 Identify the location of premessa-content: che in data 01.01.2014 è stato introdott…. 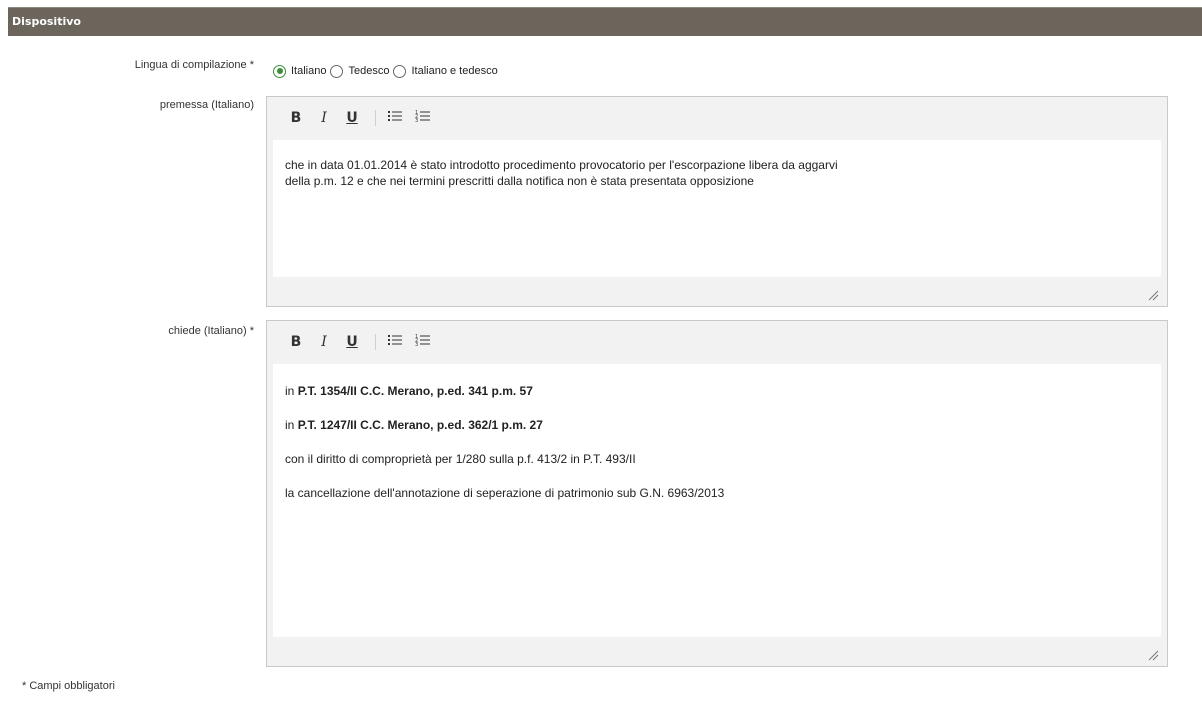
(717, 208).